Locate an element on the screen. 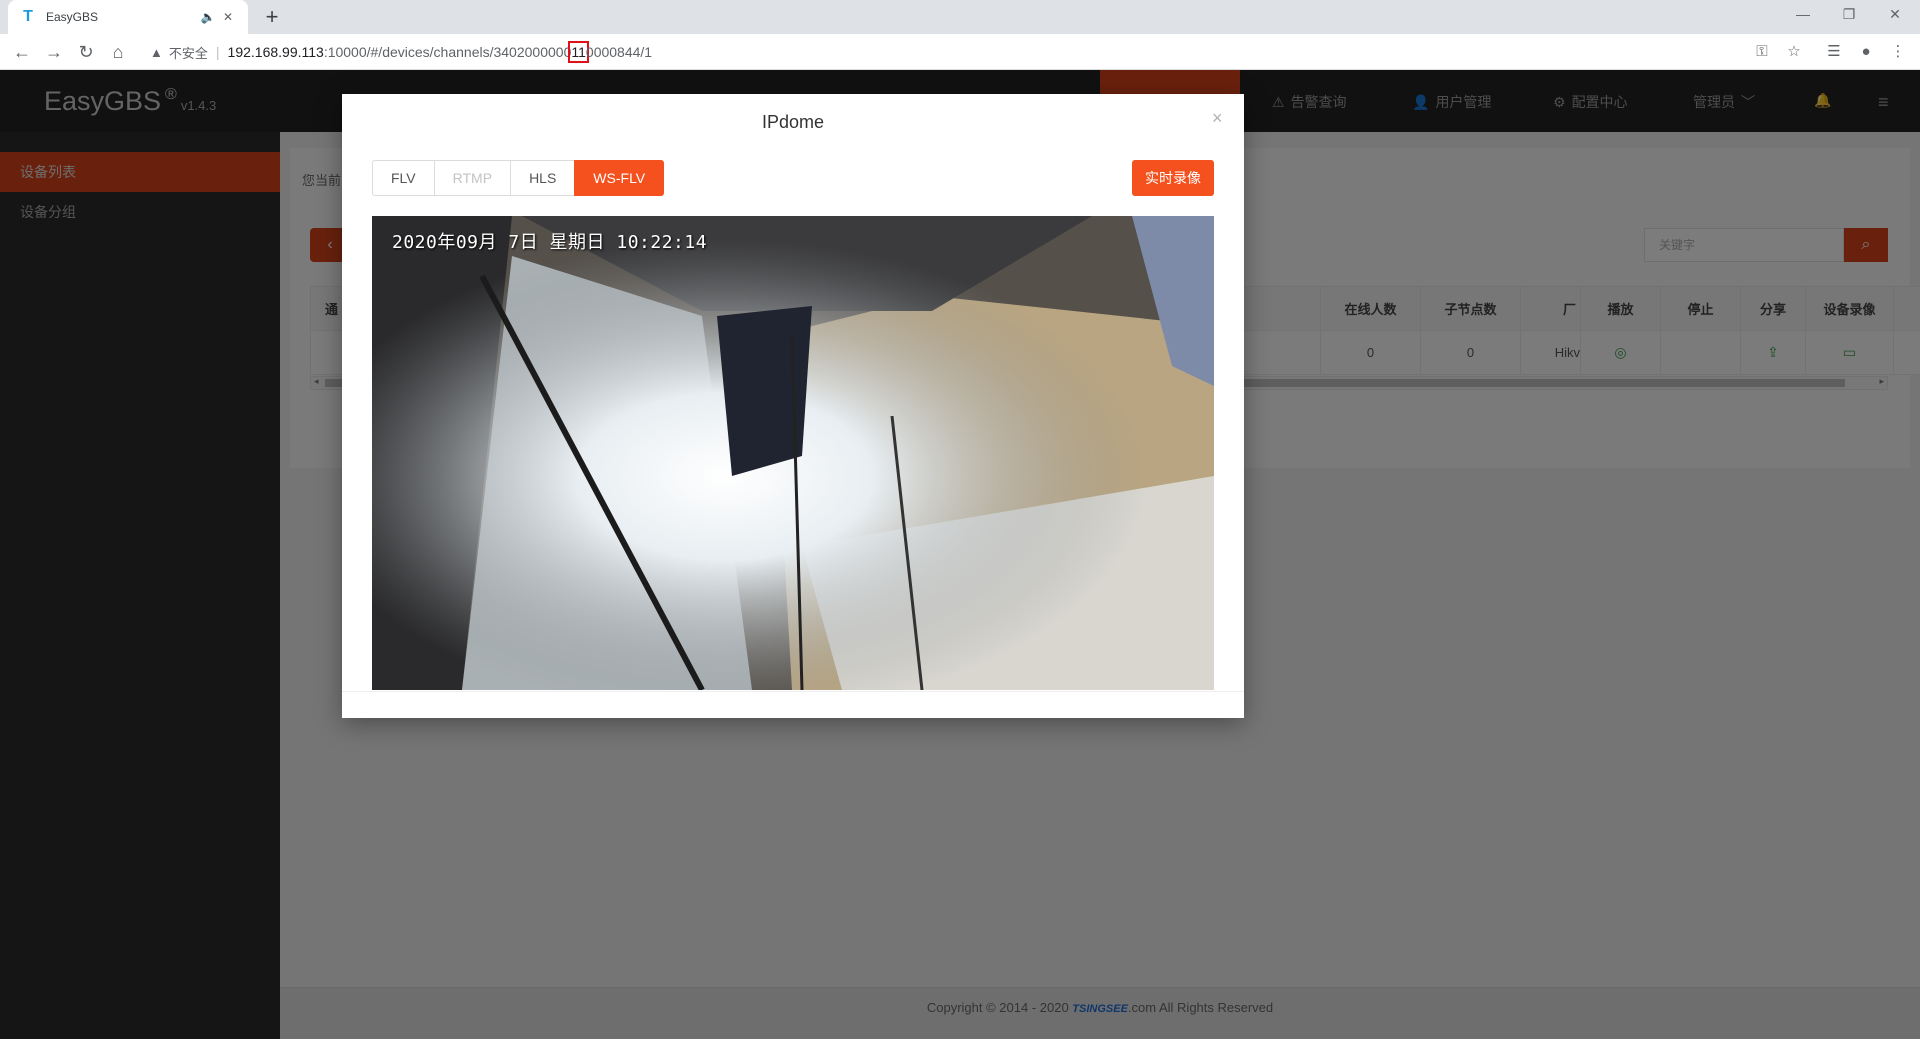 This screenshot has height=1039, width=1920. home-icon: ⌂ is located at coordinates (118, 52).